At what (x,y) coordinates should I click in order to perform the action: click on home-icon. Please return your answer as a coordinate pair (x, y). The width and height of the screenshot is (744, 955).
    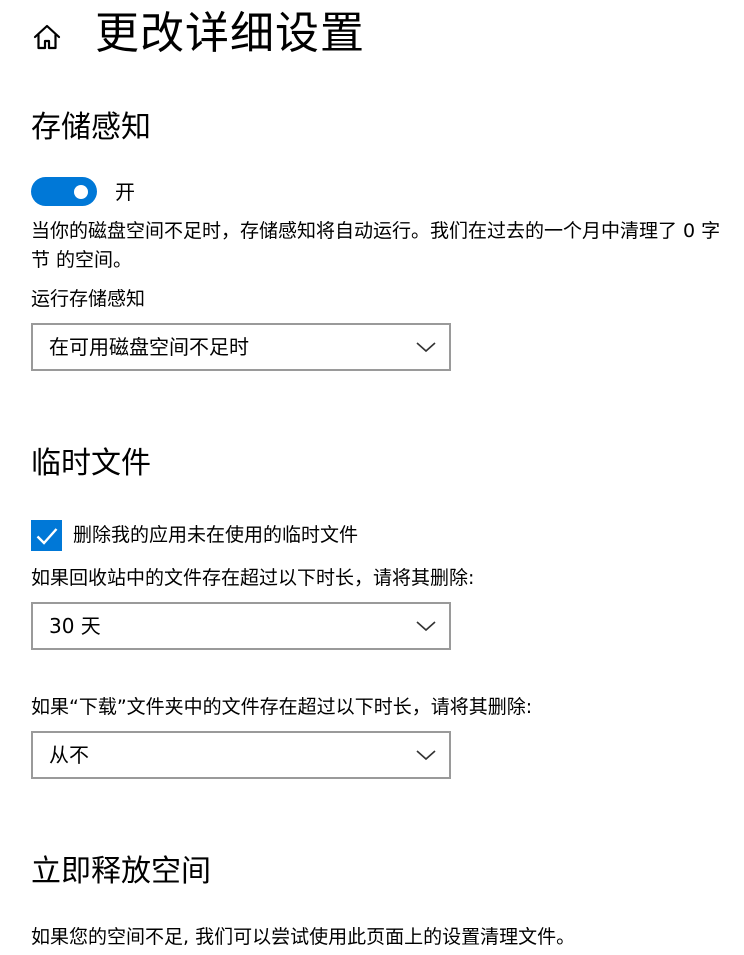
    Looking at the image, I should click on (47, 37).